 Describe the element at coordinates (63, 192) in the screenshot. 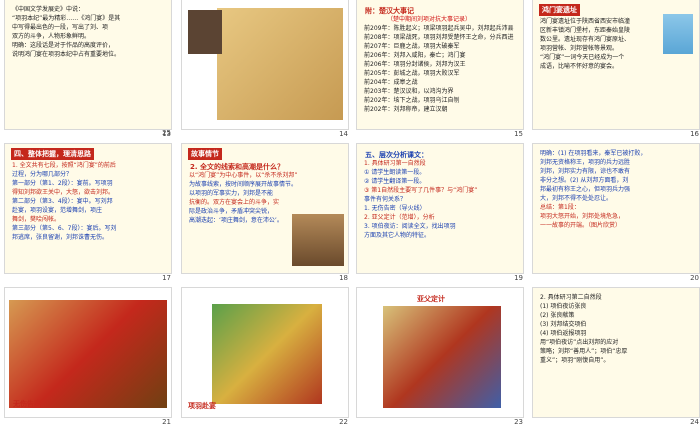

I see `text-line: 得知刘邦欲王关中，大怒，欲击刘邦。` at that location.